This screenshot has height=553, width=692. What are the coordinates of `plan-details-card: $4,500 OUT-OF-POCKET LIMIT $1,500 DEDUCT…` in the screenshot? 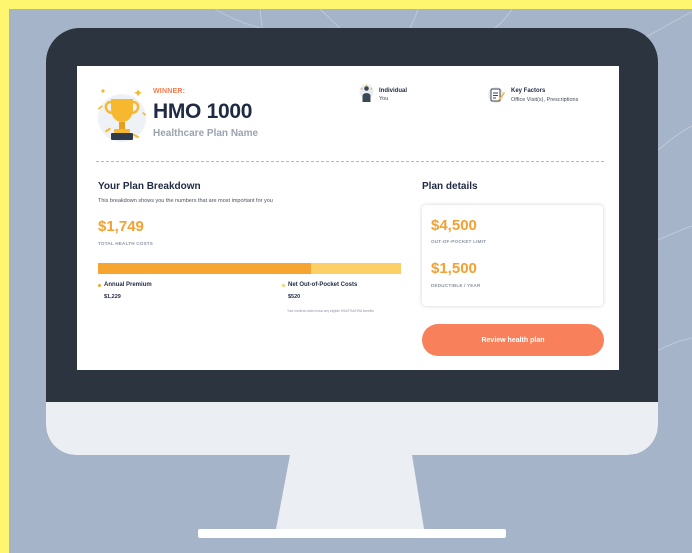 It's located at (512, 255).